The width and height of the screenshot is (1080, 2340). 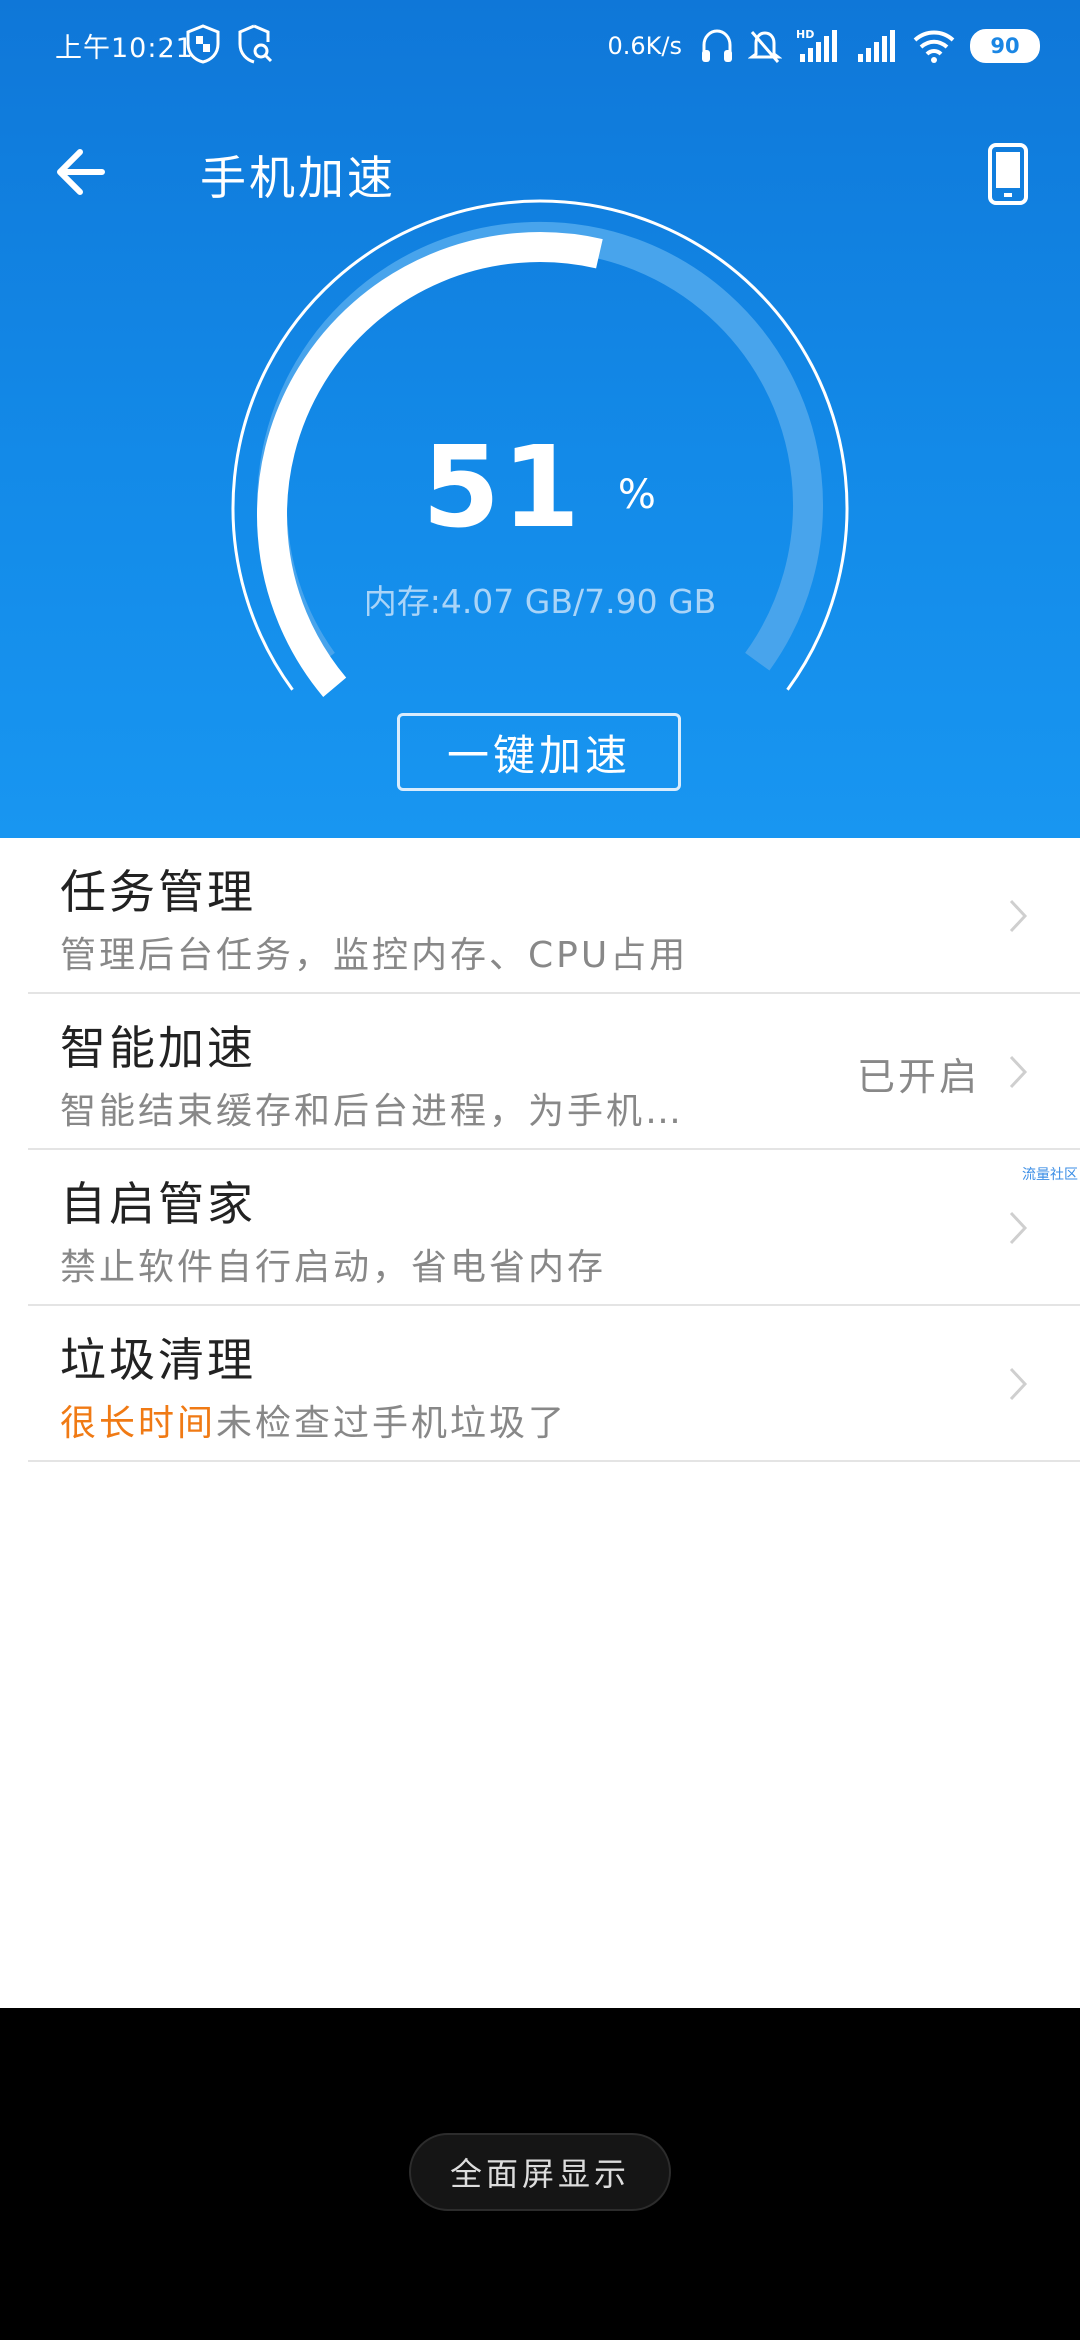 I want to click on status-time: 上午10:21, so click(x=124, y=48).